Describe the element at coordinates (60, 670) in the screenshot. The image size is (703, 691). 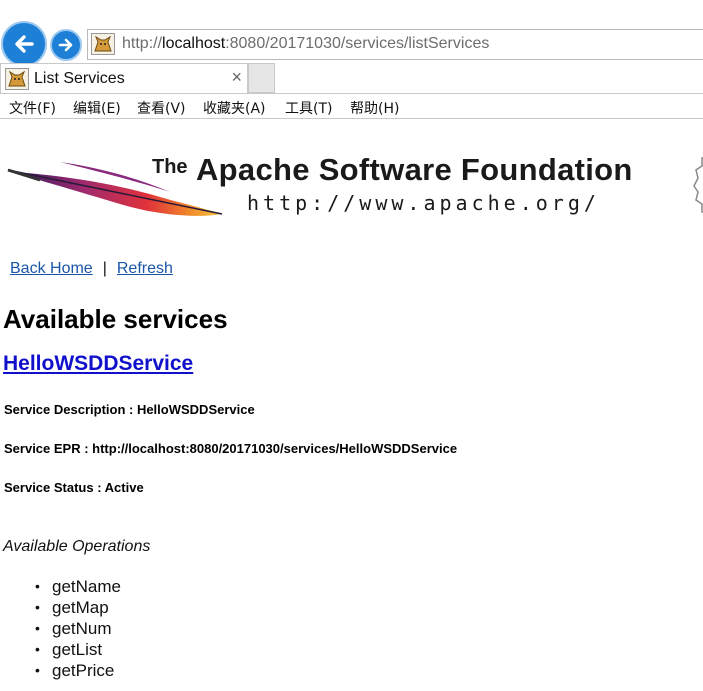
I see `list-item: getPrice` at that location.